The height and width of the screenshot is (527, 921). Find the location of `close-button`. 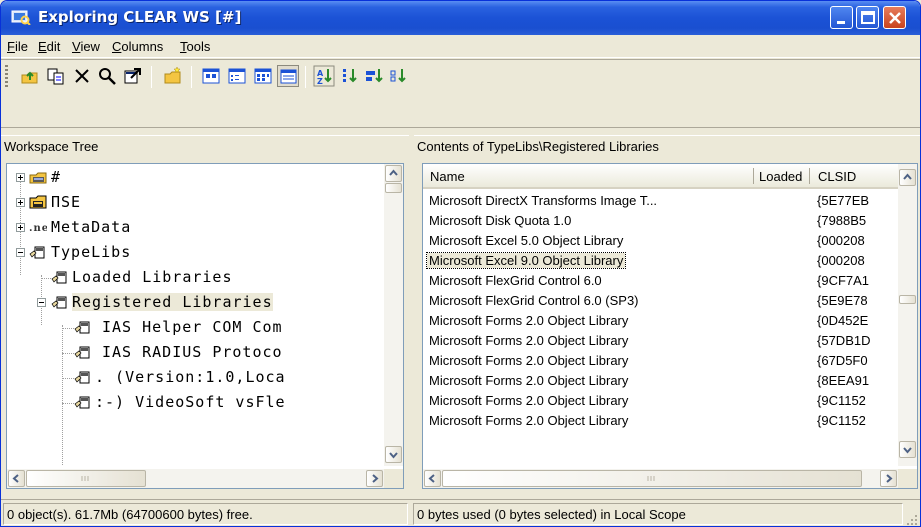

close-button is located at coordinates (894, 17).